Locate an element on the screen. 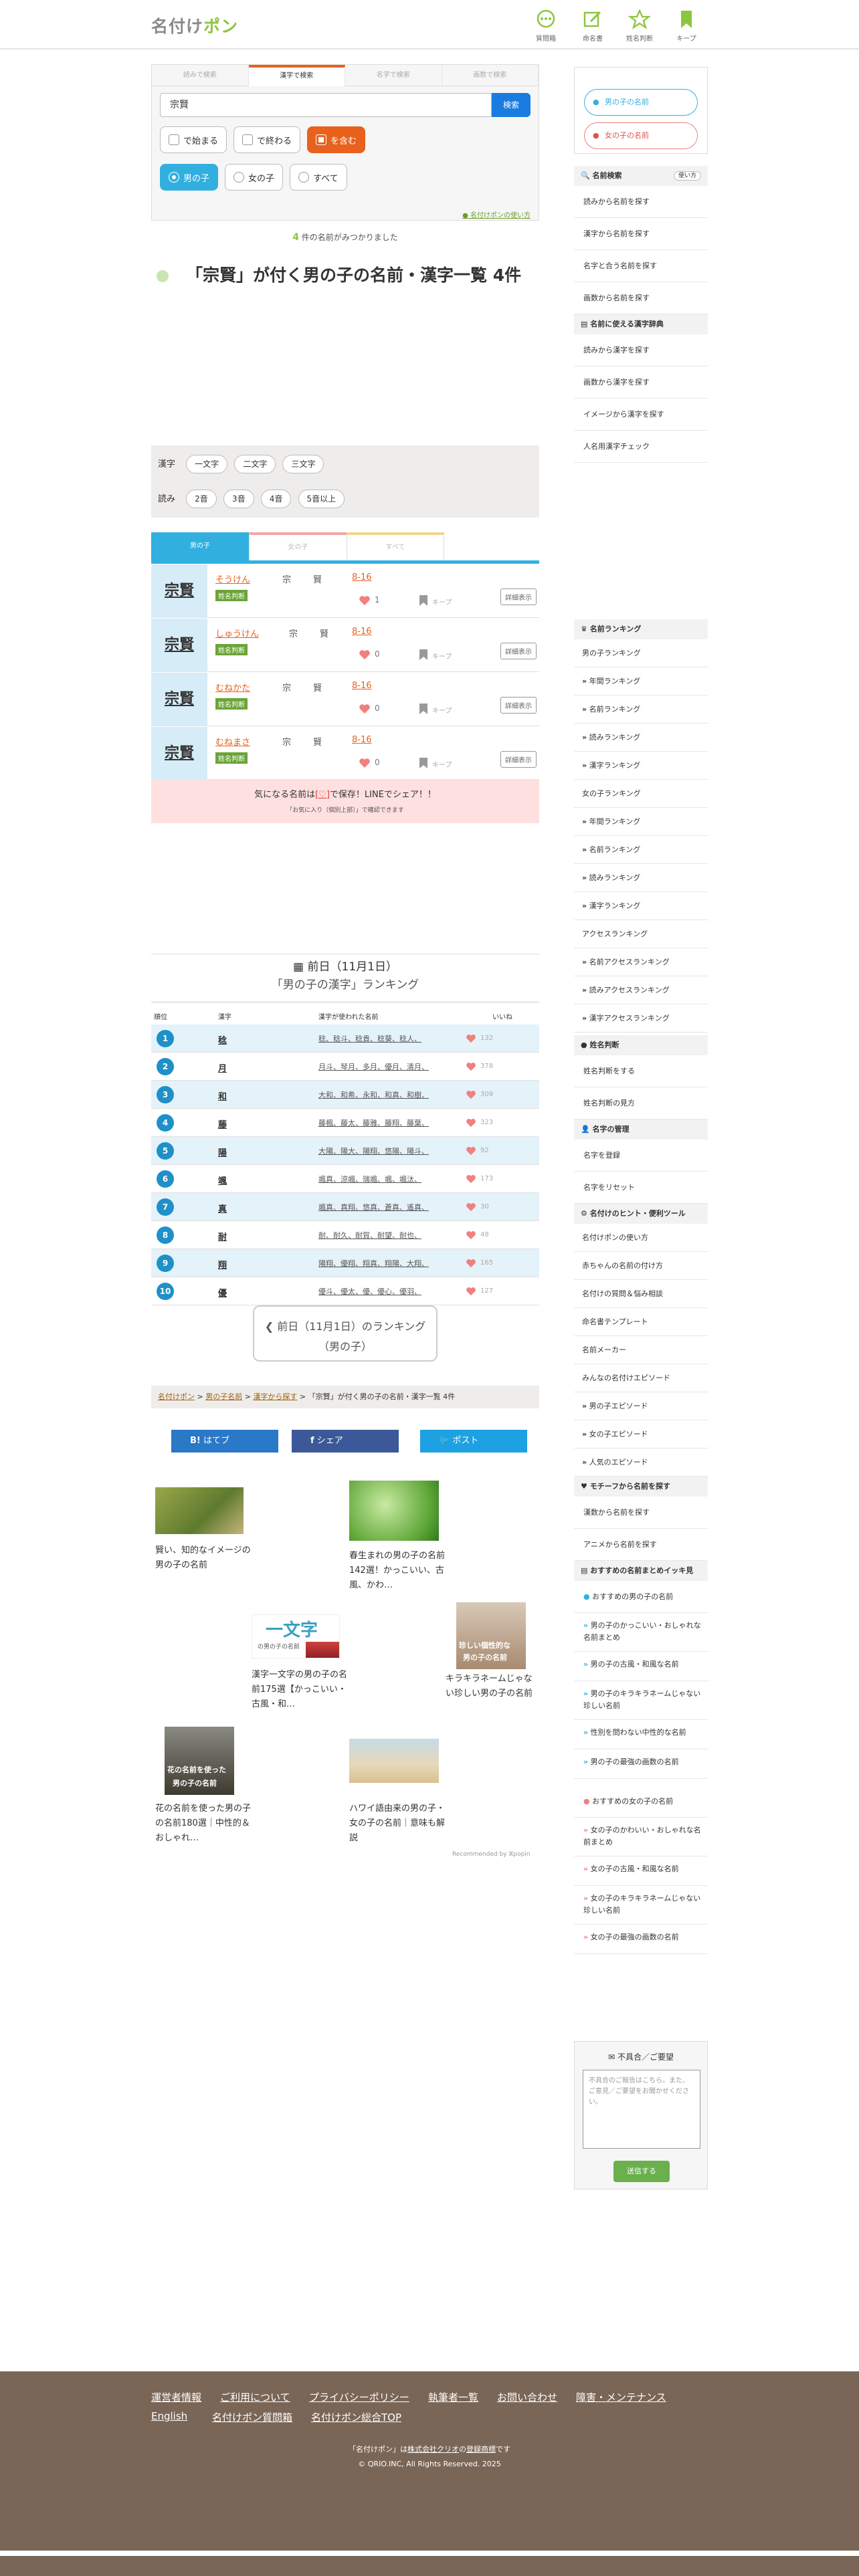  rank-kanji-link: 藤 is located at coordinates (223, 1123).